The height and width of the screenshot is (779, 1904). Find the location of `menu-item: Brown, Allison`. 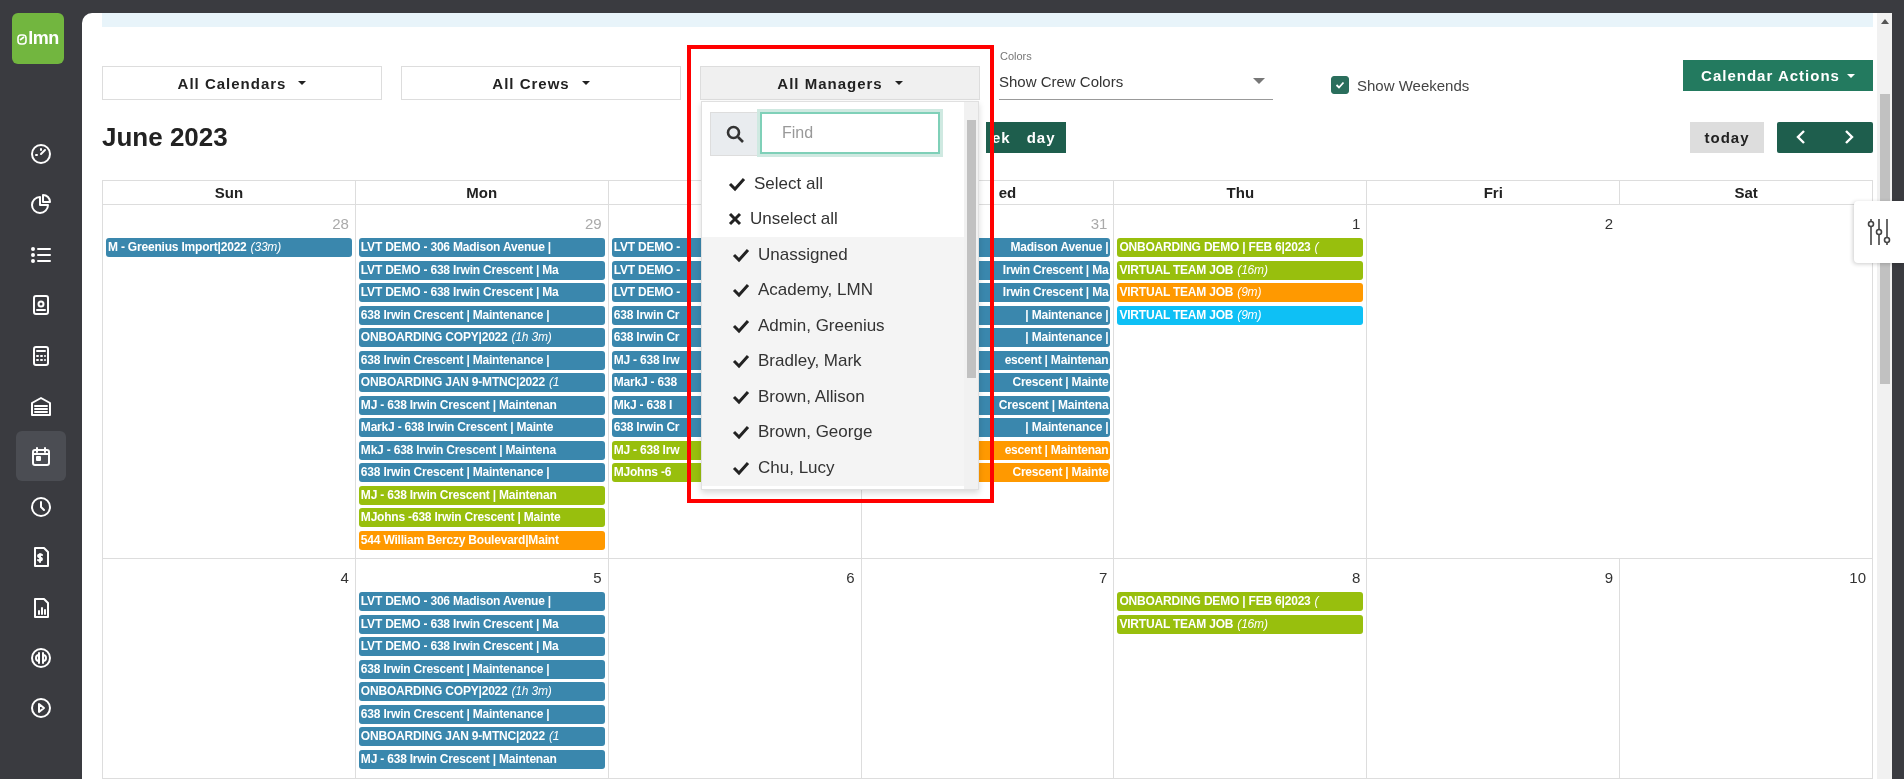

menu-item: Brown, Allison is located at coordinates (833, 397).